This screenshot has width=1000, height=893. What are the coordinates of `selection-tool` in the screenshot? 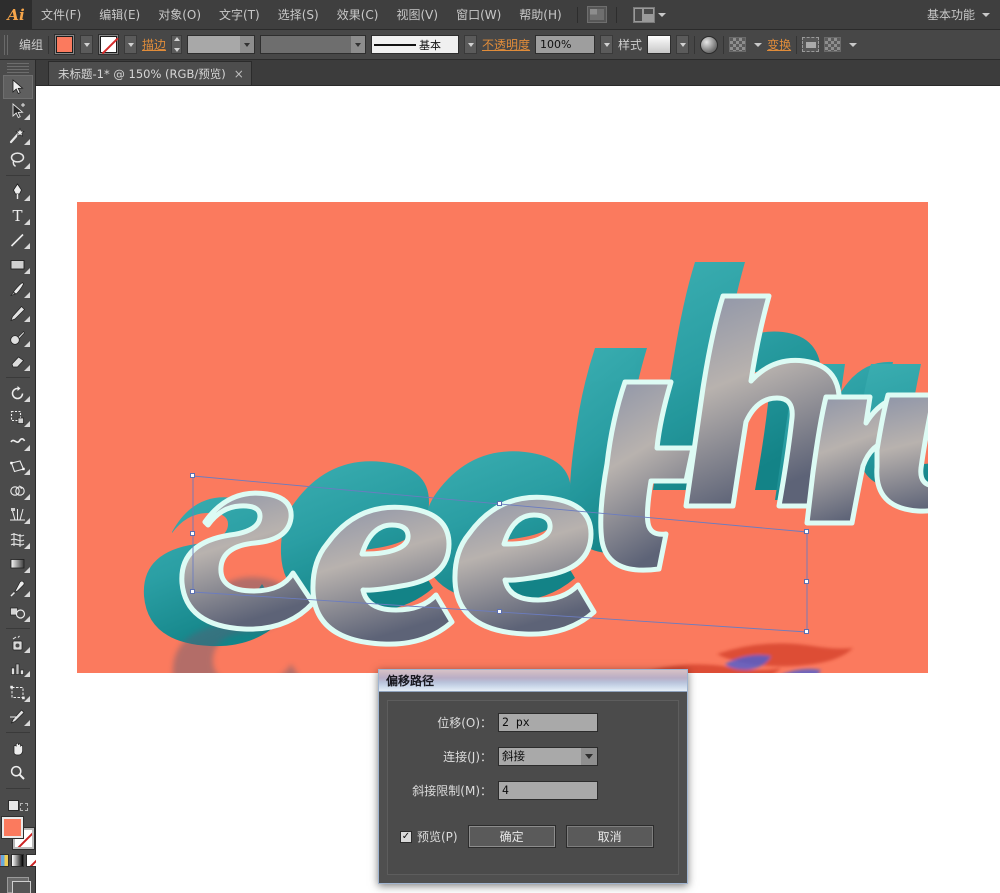 It's located at (17, 87).